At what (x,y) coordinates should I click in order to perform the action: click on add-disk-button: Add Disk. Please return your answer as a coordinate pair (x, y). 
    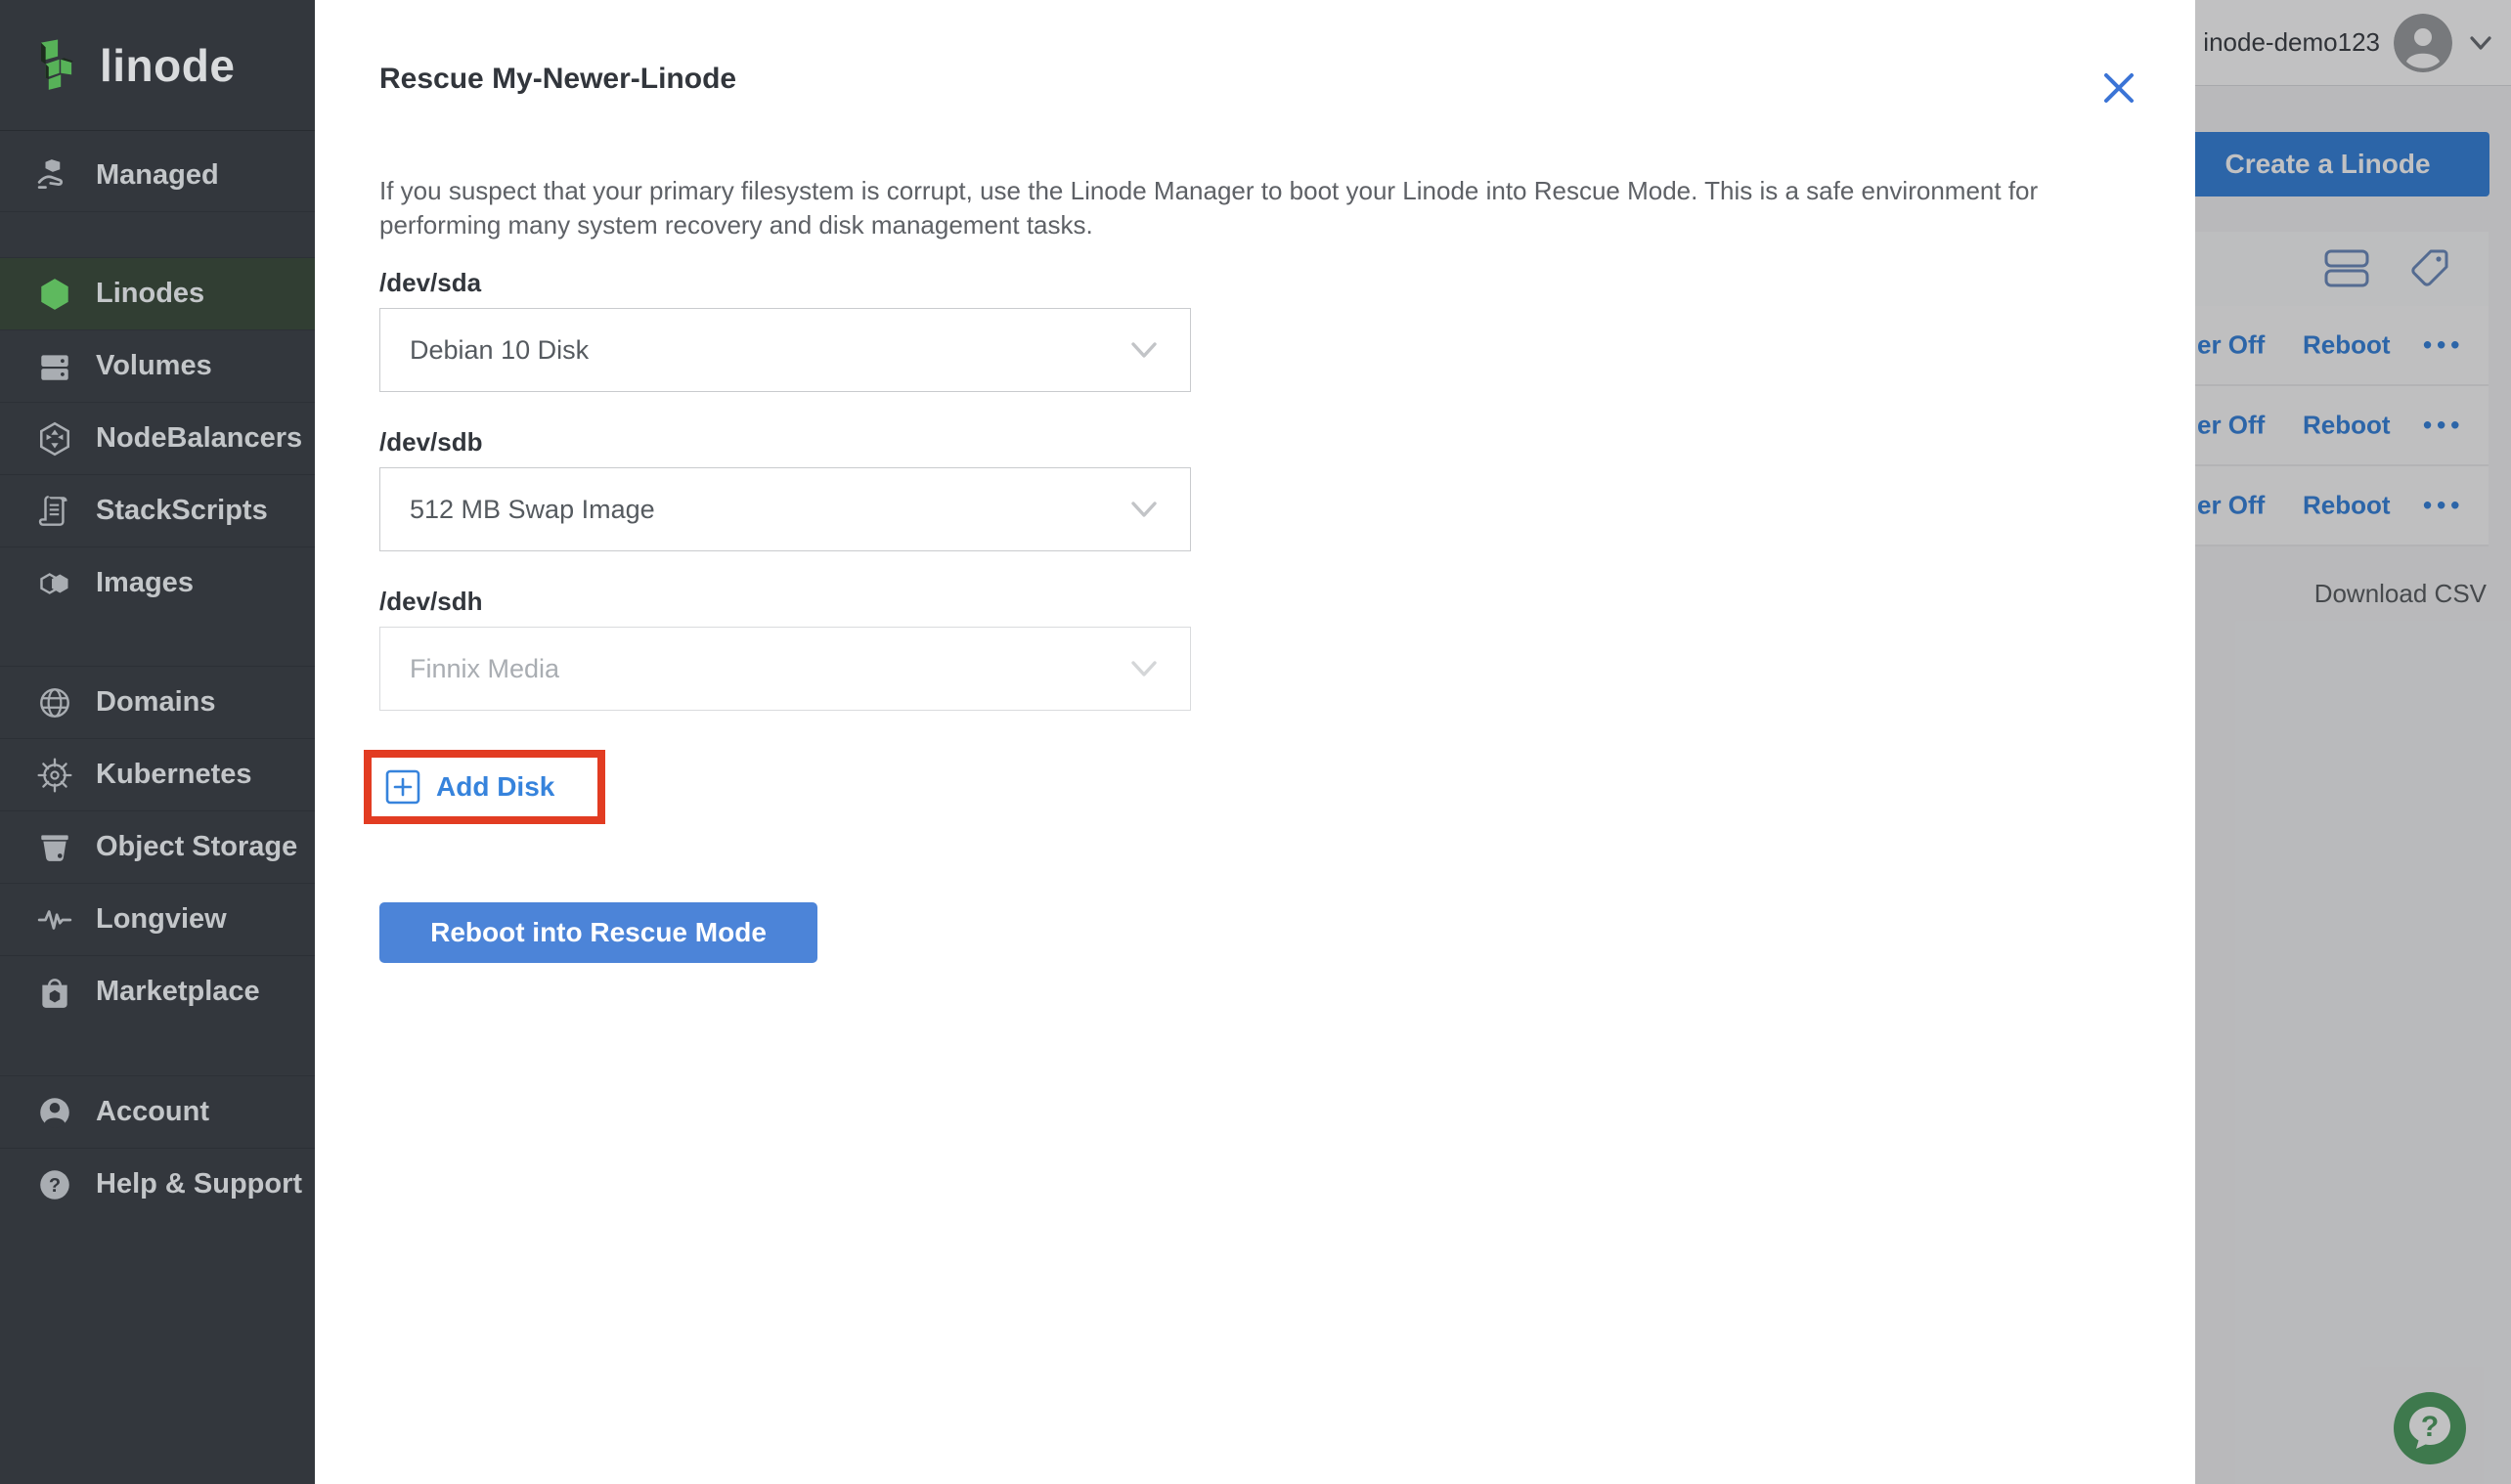
    Looking at the image, I should click on (485, 787).